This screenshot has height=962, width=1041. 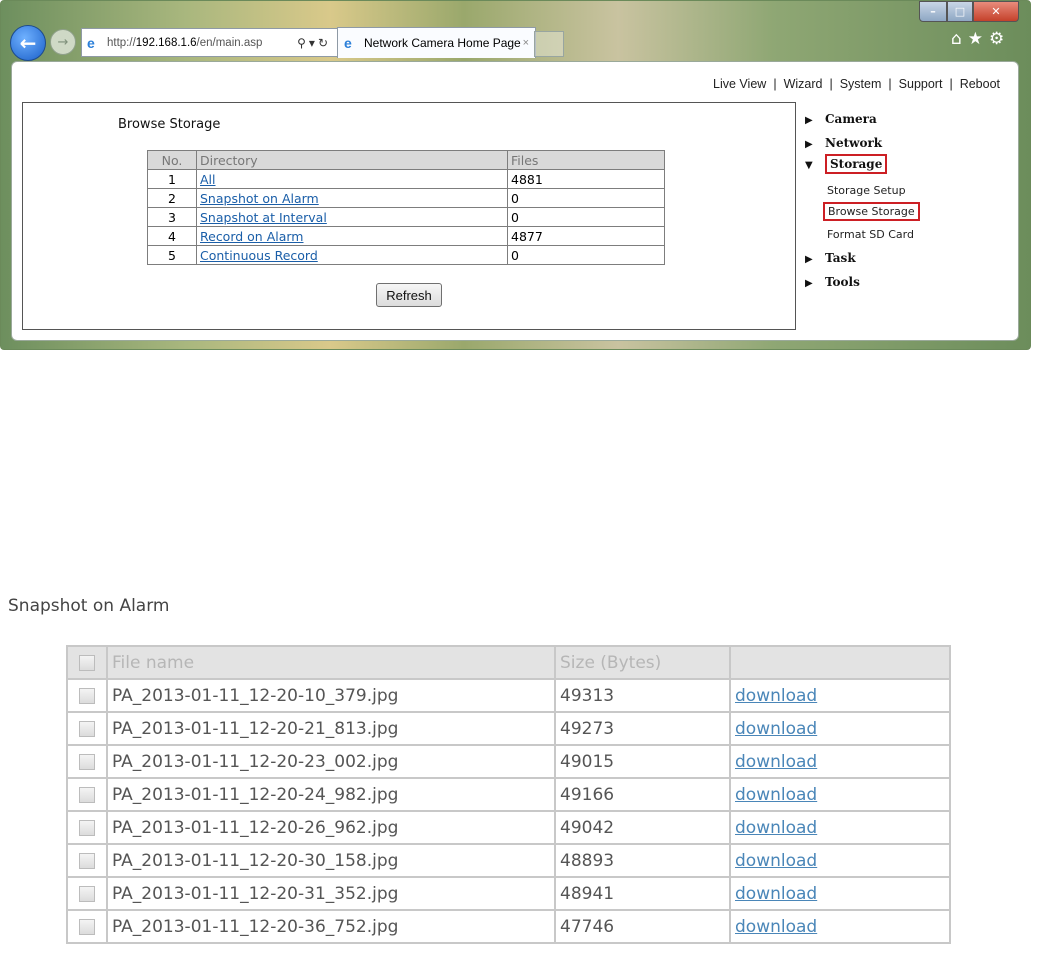 What do you see at coordinates (263, 217) in the screenshot?
I see `directory-link-snapshot-at-interval: Snapshot at Interval` at bounding box center [263, 217].